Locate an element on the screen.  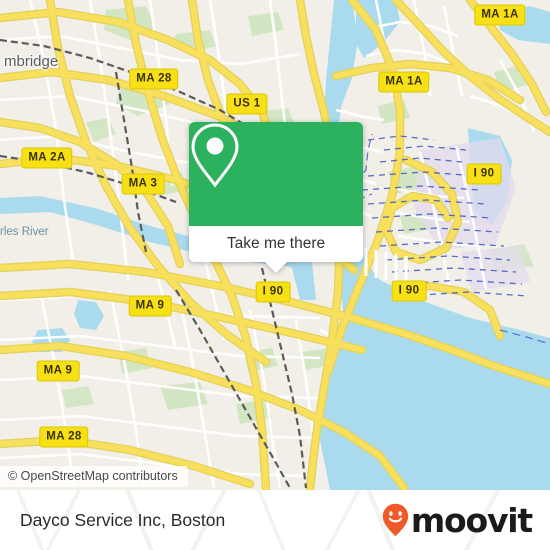
footer-bar: Dayco Service Inc, Boston moovit is located at coordinates (275, 520).